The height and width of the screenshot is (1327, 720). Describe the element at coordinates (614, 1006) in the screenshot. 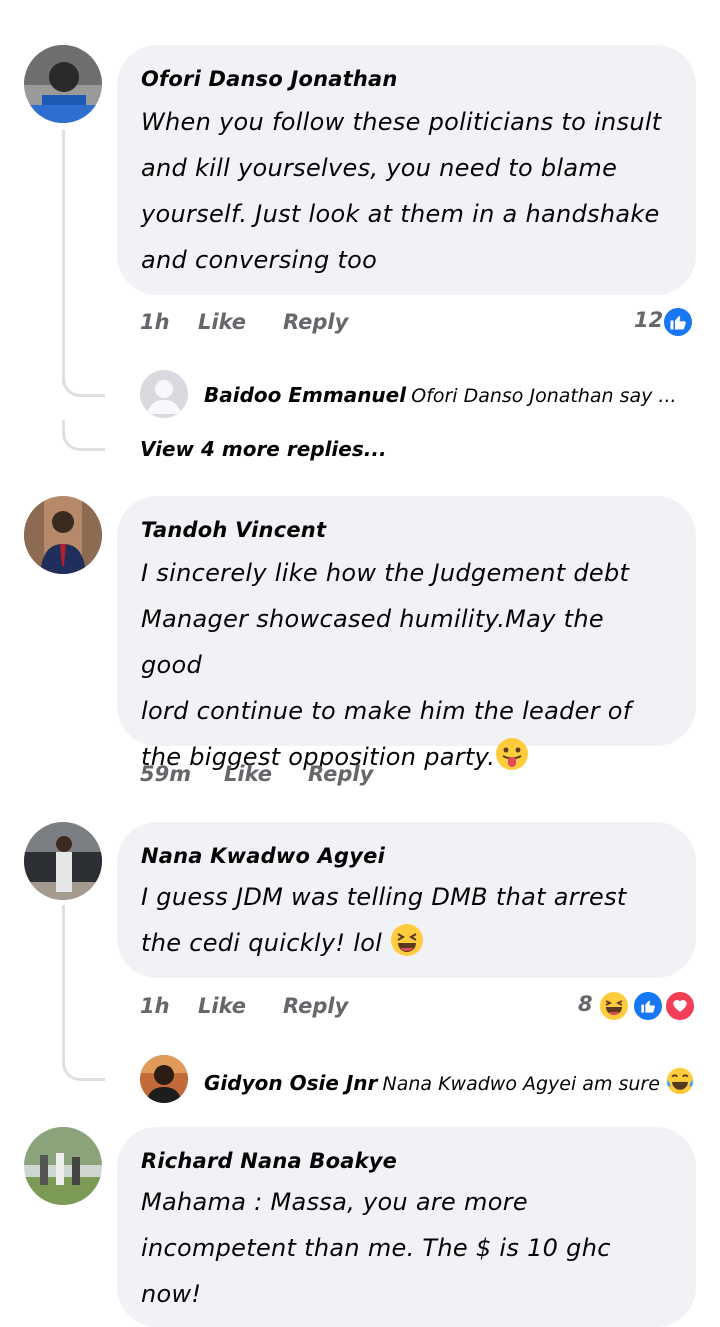

I see `haha-reaction-icon` at that location.